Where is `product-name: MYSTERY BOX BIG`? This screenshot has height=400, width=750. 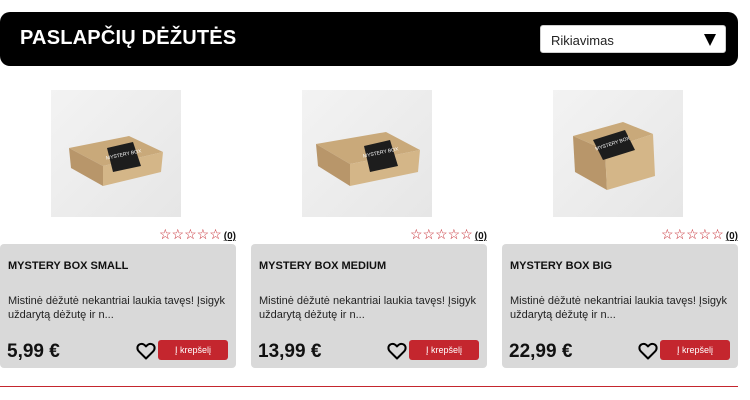 product-name: MYSTERY BOX BIG is located at coordinates (561, 266).